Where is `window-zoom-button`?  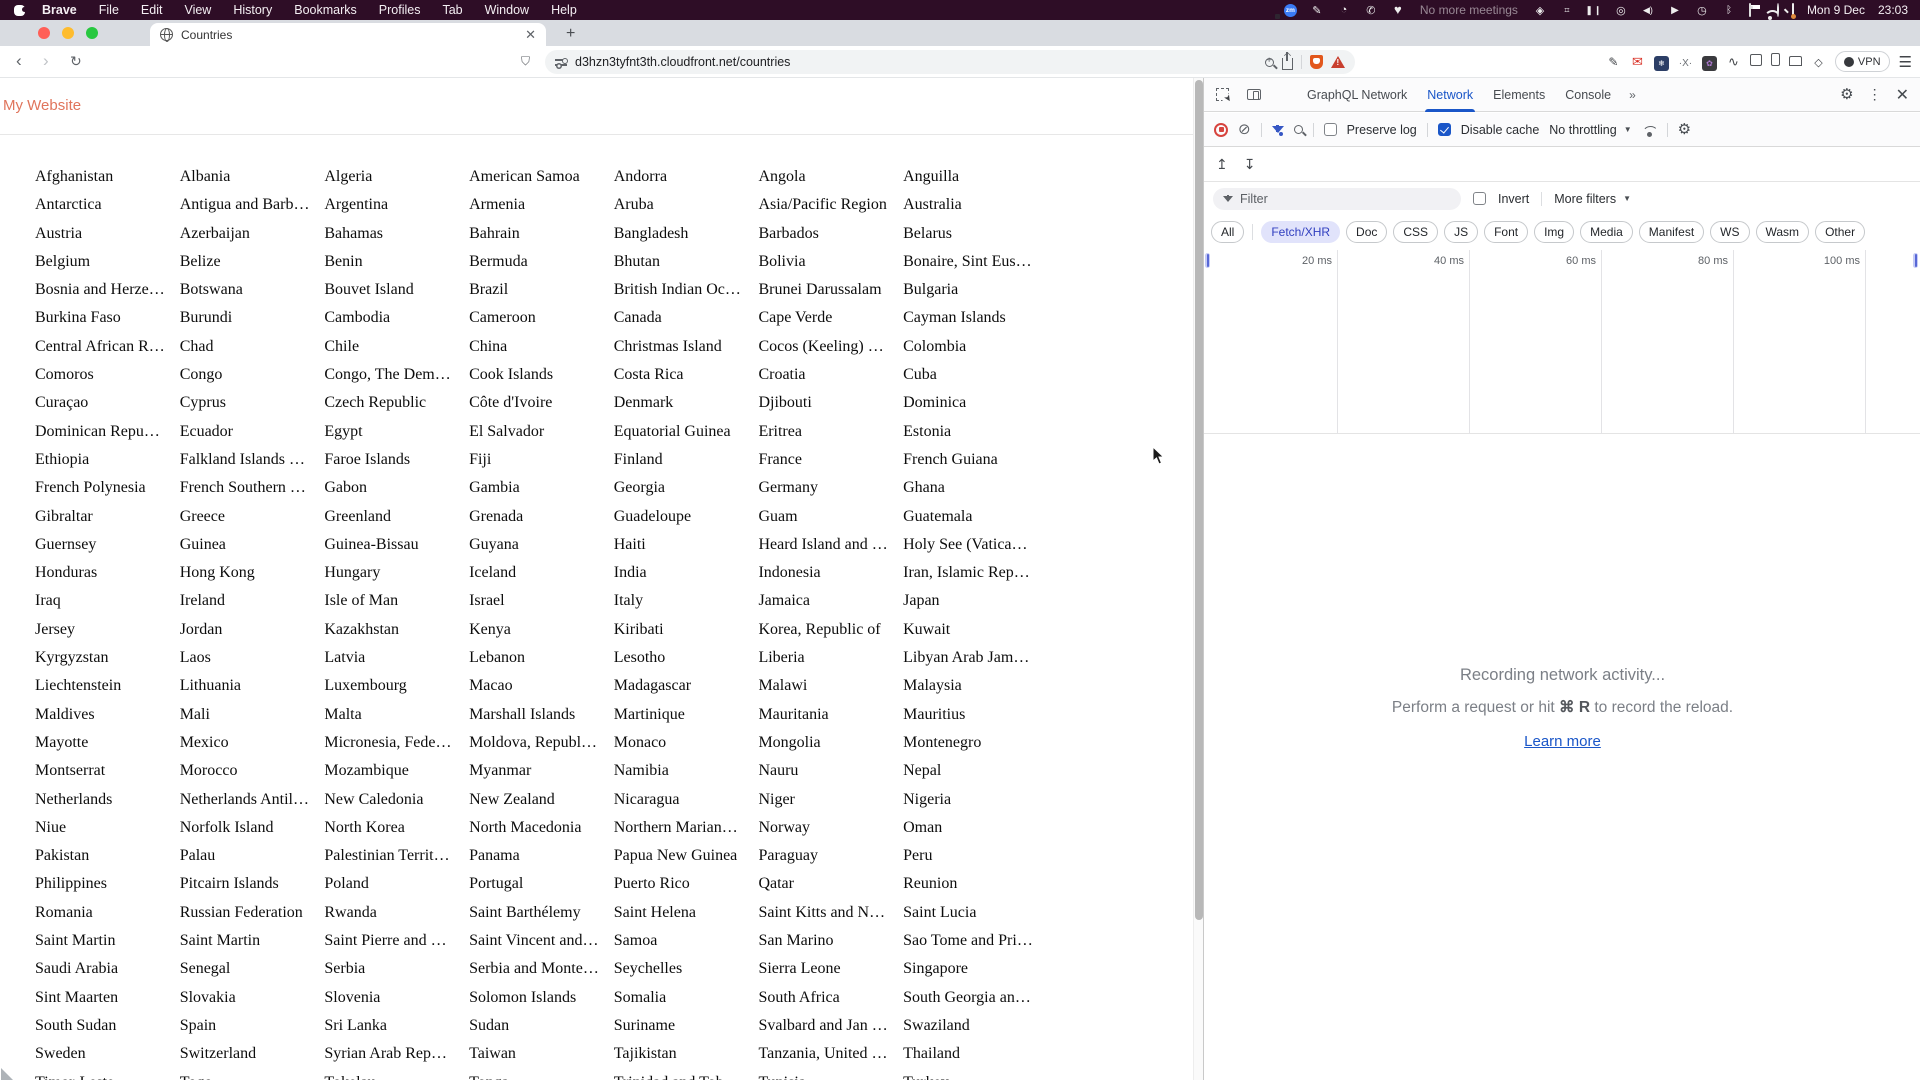
window-zoom-button is located at coordinates (92, 33).